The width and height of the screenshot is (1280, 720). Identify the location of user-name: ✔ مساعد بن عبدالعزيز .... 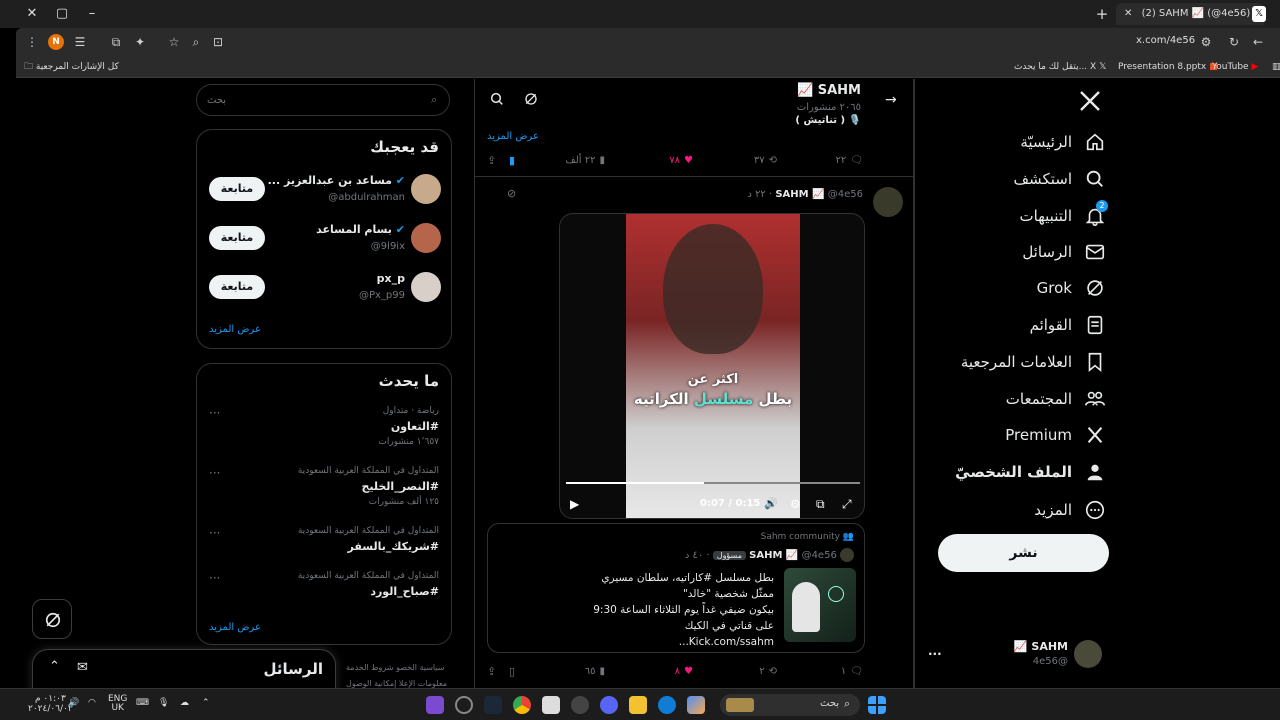
(336, 180).